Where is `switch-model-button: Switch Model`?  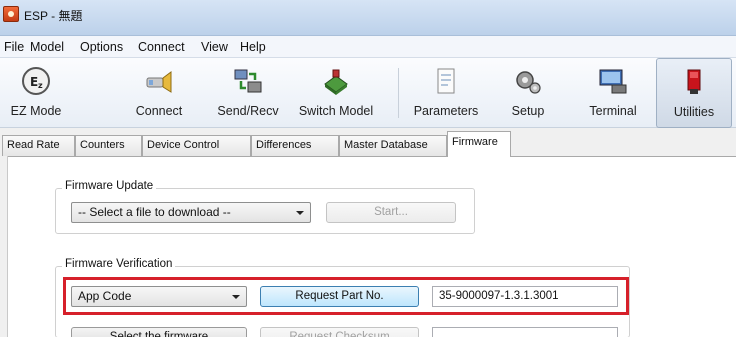 switch-model-button: Switch Model is located at coordinates (336, 93).